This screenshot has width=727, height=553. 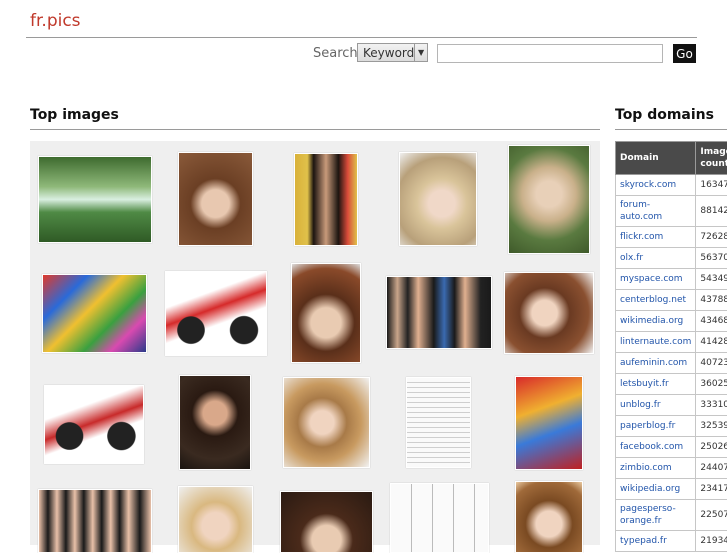 What do you see at coordinates (711, 185) in the screenshot?
I see `image-count: 163474` at bounding box center [711, 185].